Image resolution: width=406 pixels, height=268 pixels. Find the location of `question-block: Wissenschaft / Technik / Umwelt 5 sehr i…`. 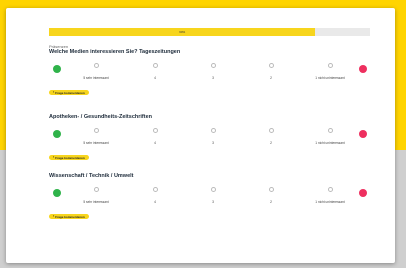

question-block: Wissenschaft / Technik / Umwelt 5 sehr i… is located at coordinates (209, 197).